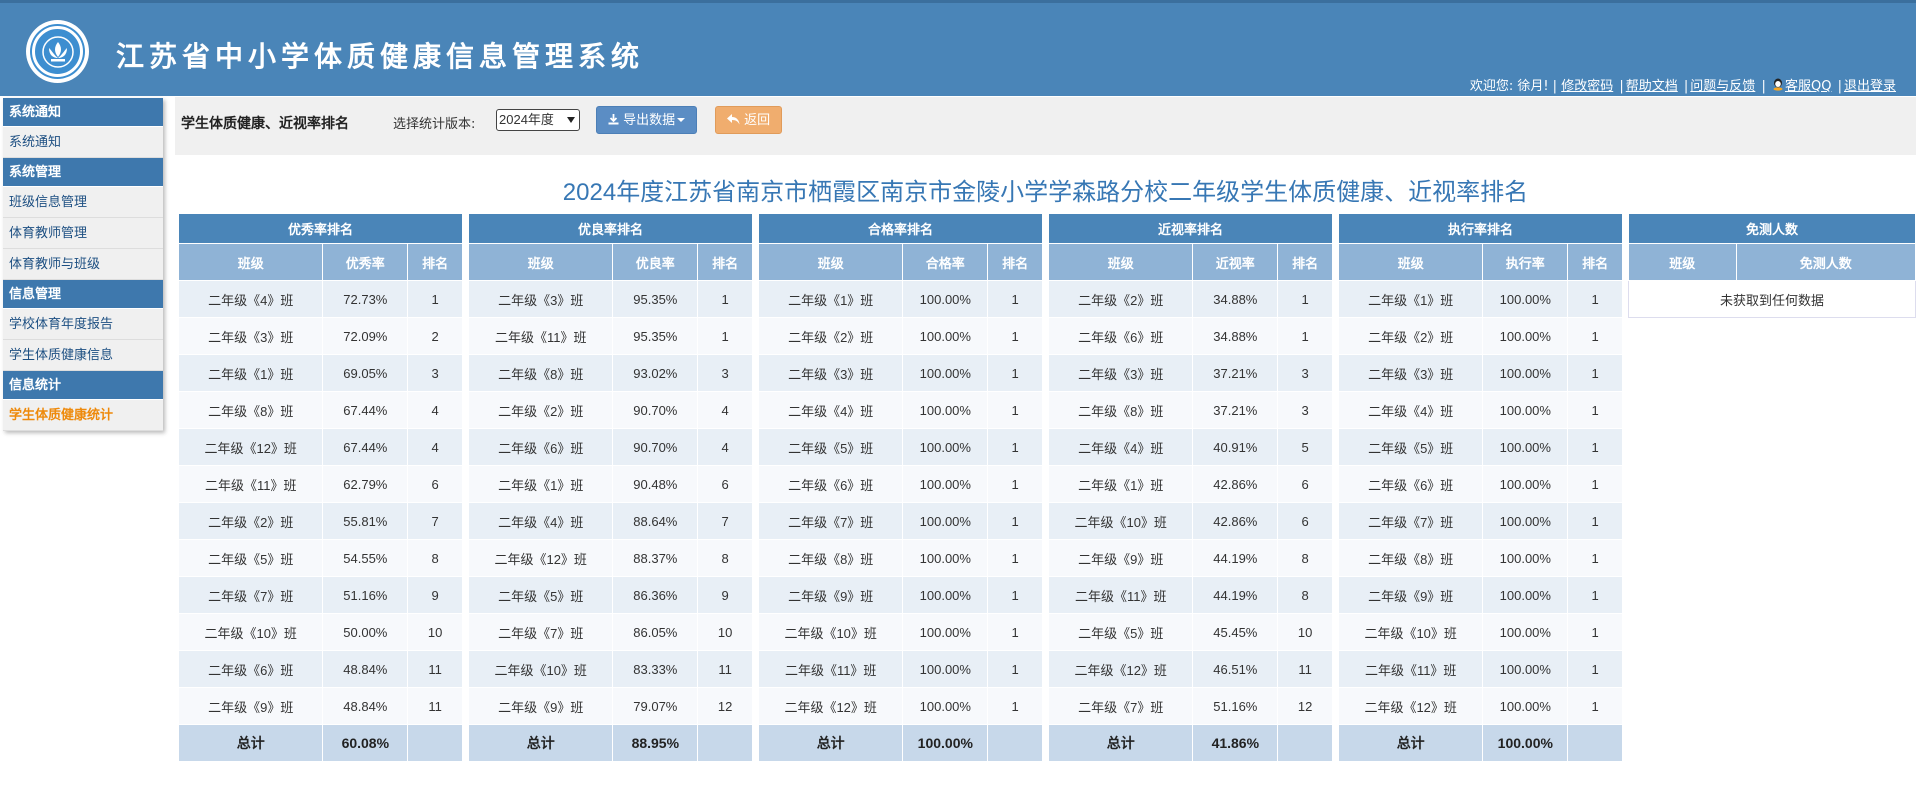  I want to click on table-cell: 51.16%, so click(365, 595).